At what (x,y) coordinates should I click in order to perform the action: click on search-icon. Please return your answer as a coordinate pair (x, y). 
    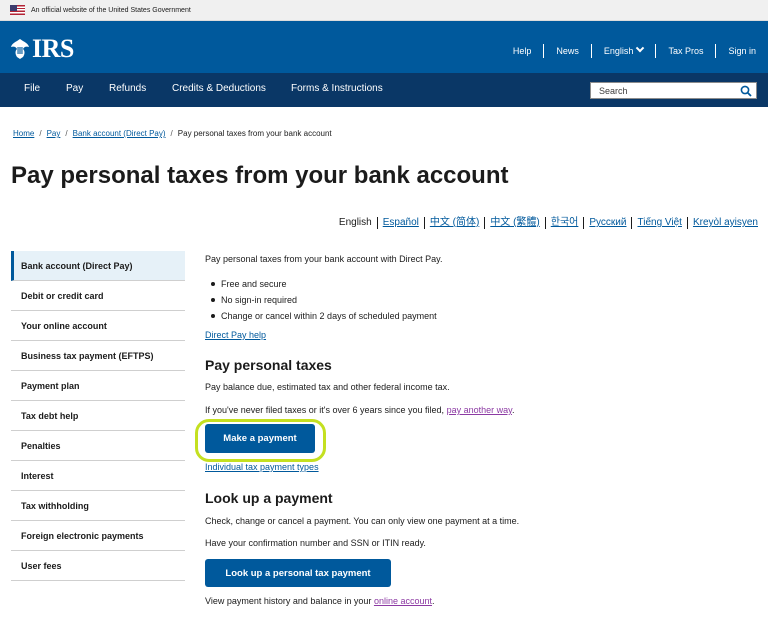
    Looking at the image, I should click on (746, 91).